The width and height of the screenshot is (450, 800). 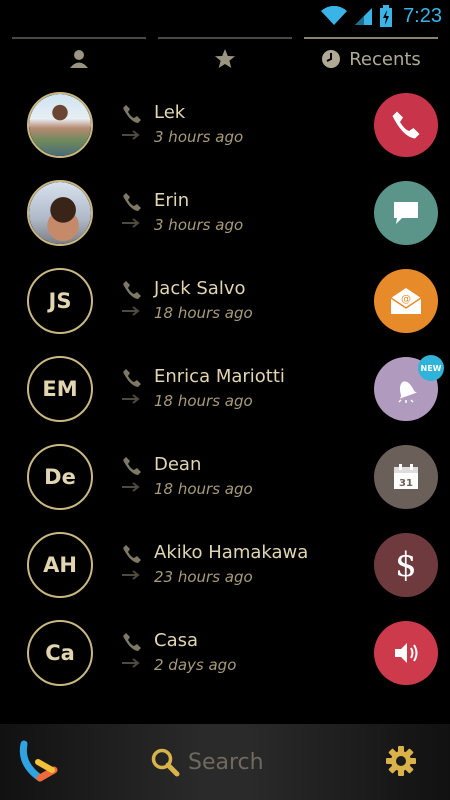 I want to click on avatar: Ca, so click(x=60, y=653).